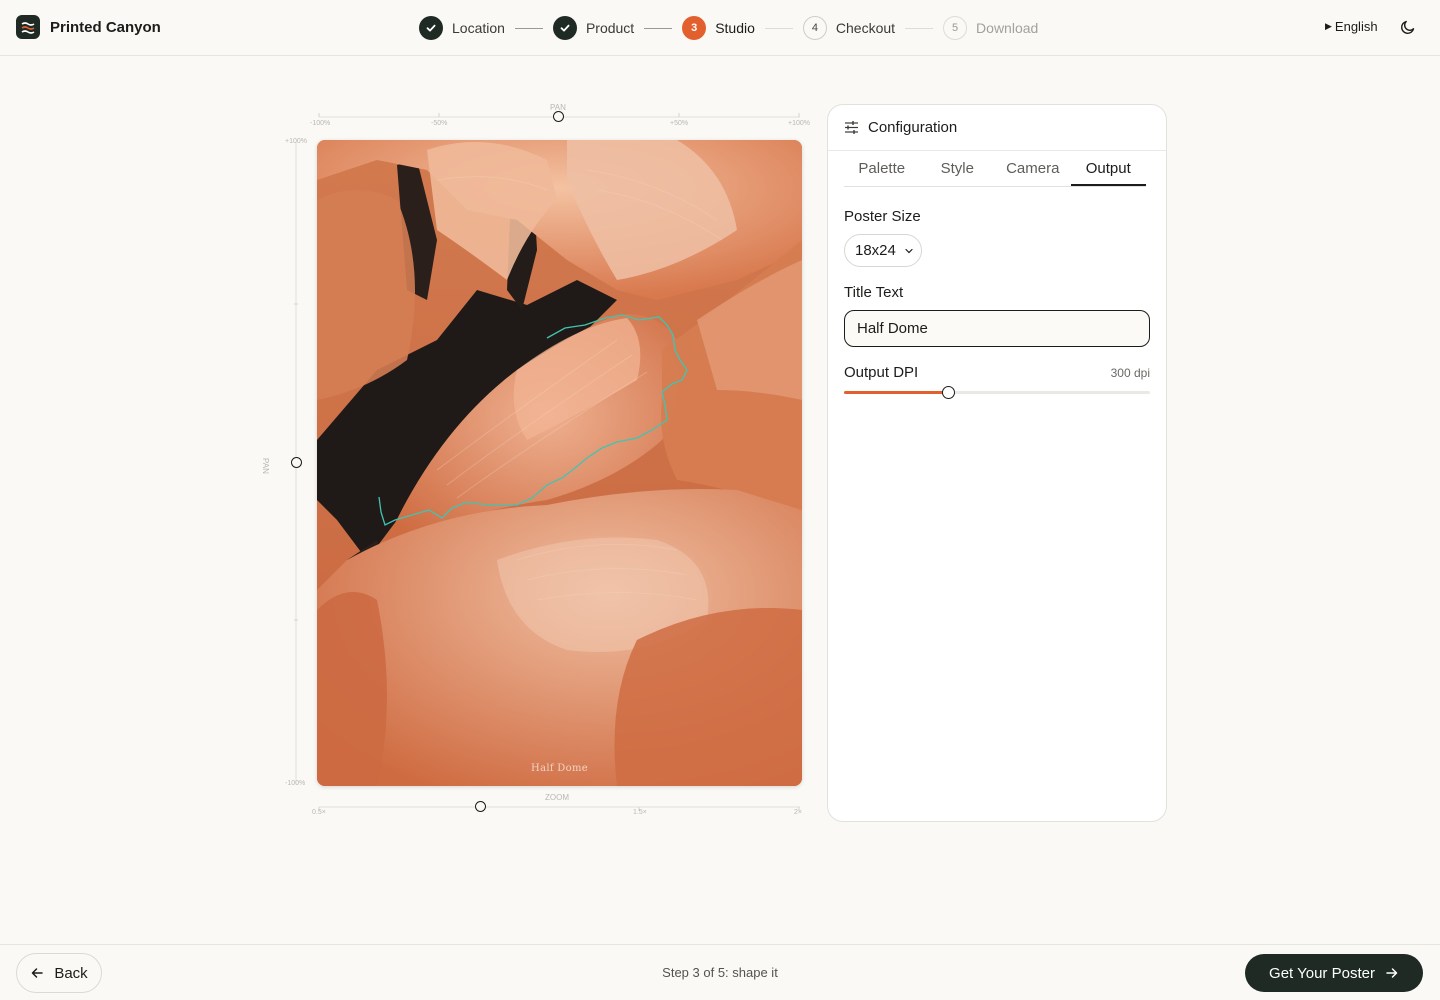  What do you see at coordinates (38, 973) in the screenshot?
I see `arrow-left-icon` at bounding box center [38, 973].